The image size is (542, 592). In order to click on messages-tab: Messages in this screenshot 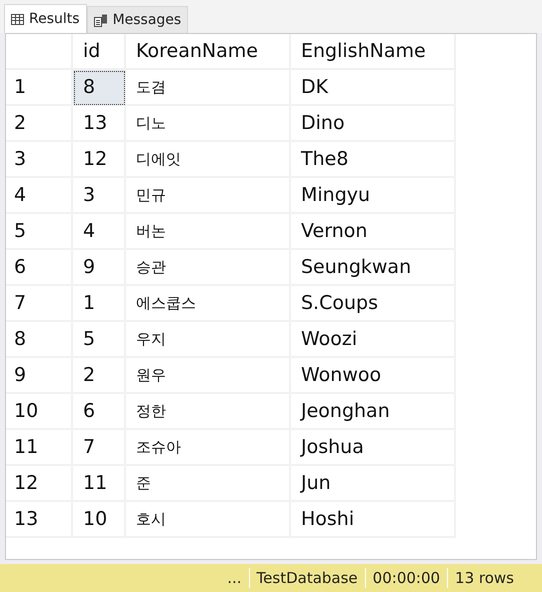, I will do `click(137, 19)`.